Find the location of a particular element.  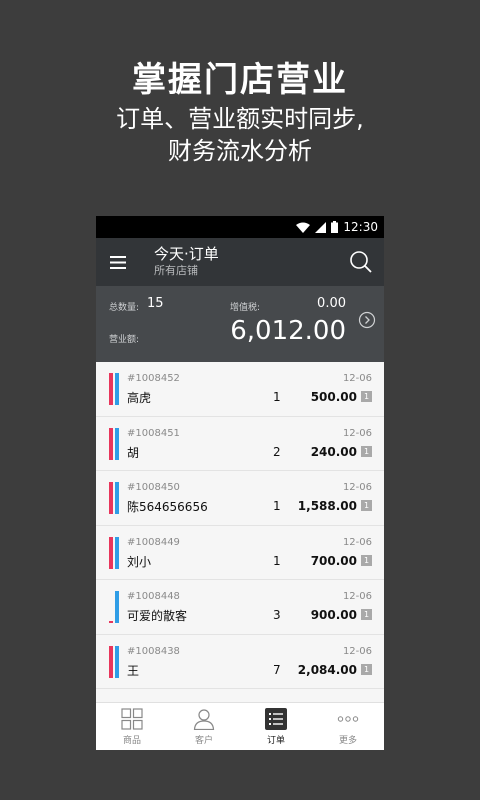

tab-products: 商品 is located at coordinates (132, 726).